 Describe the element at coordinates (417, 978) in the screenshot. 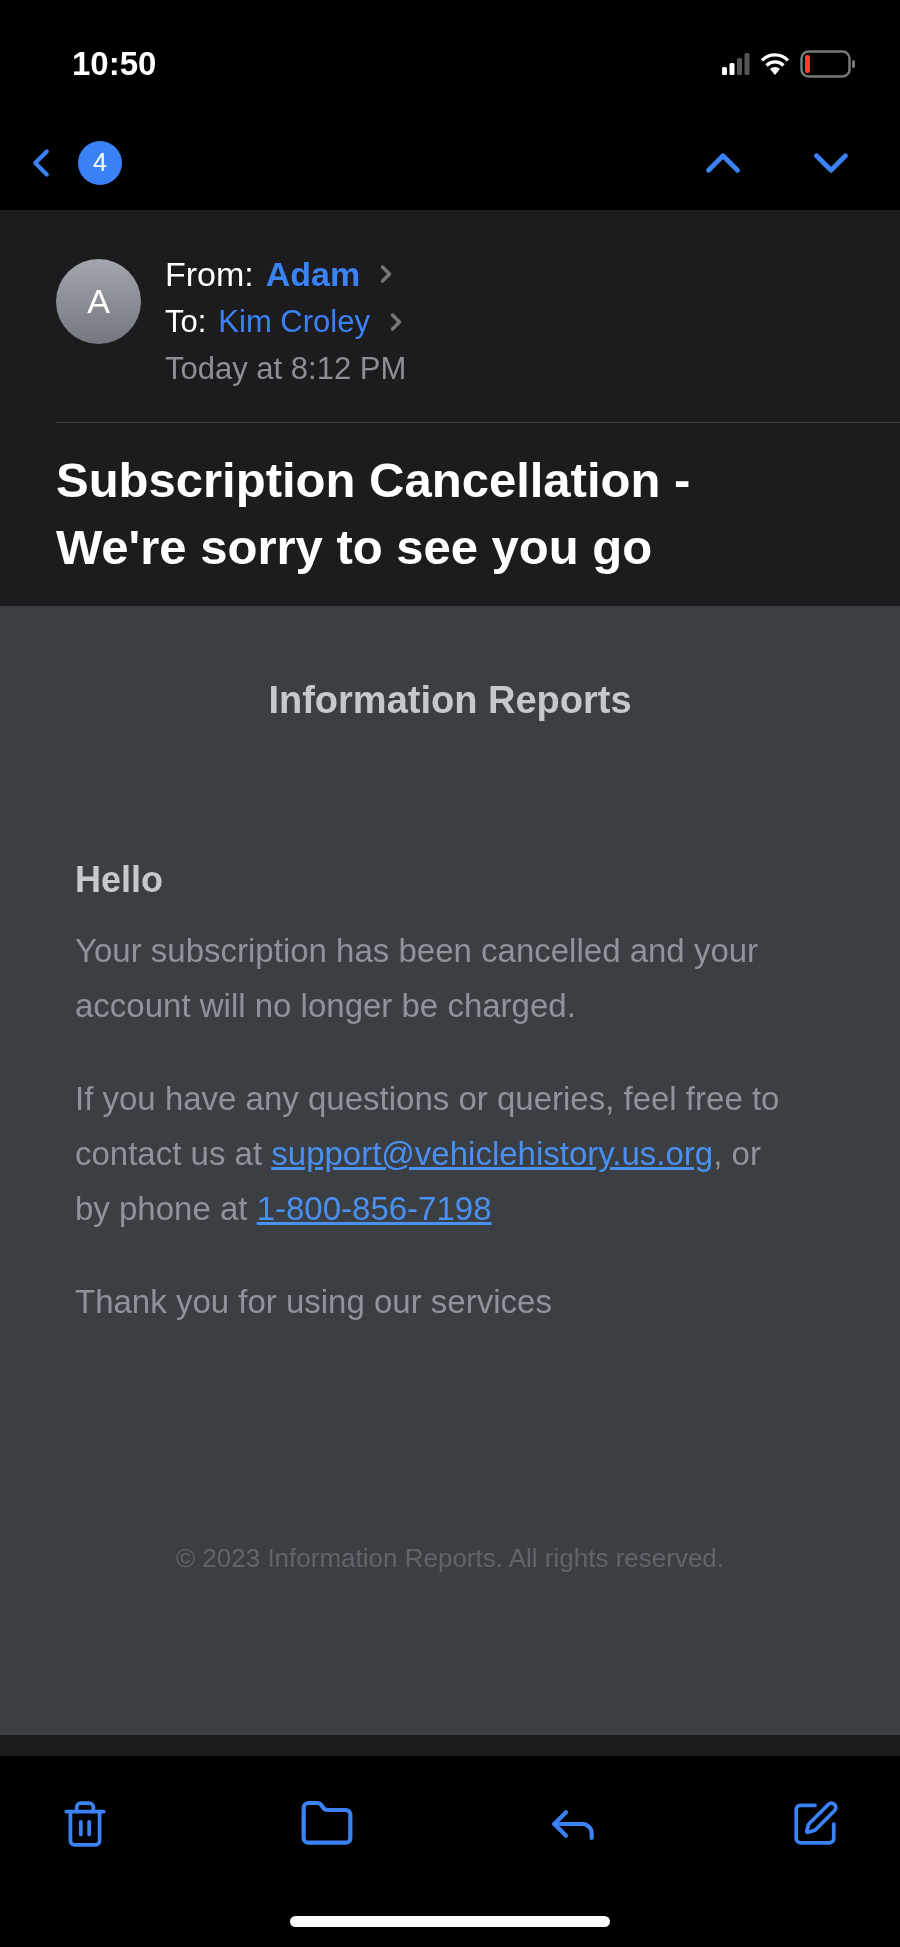

I see `body-paragraph: Your subscription has been cancelled and your account will no longer be charged.` at that location.